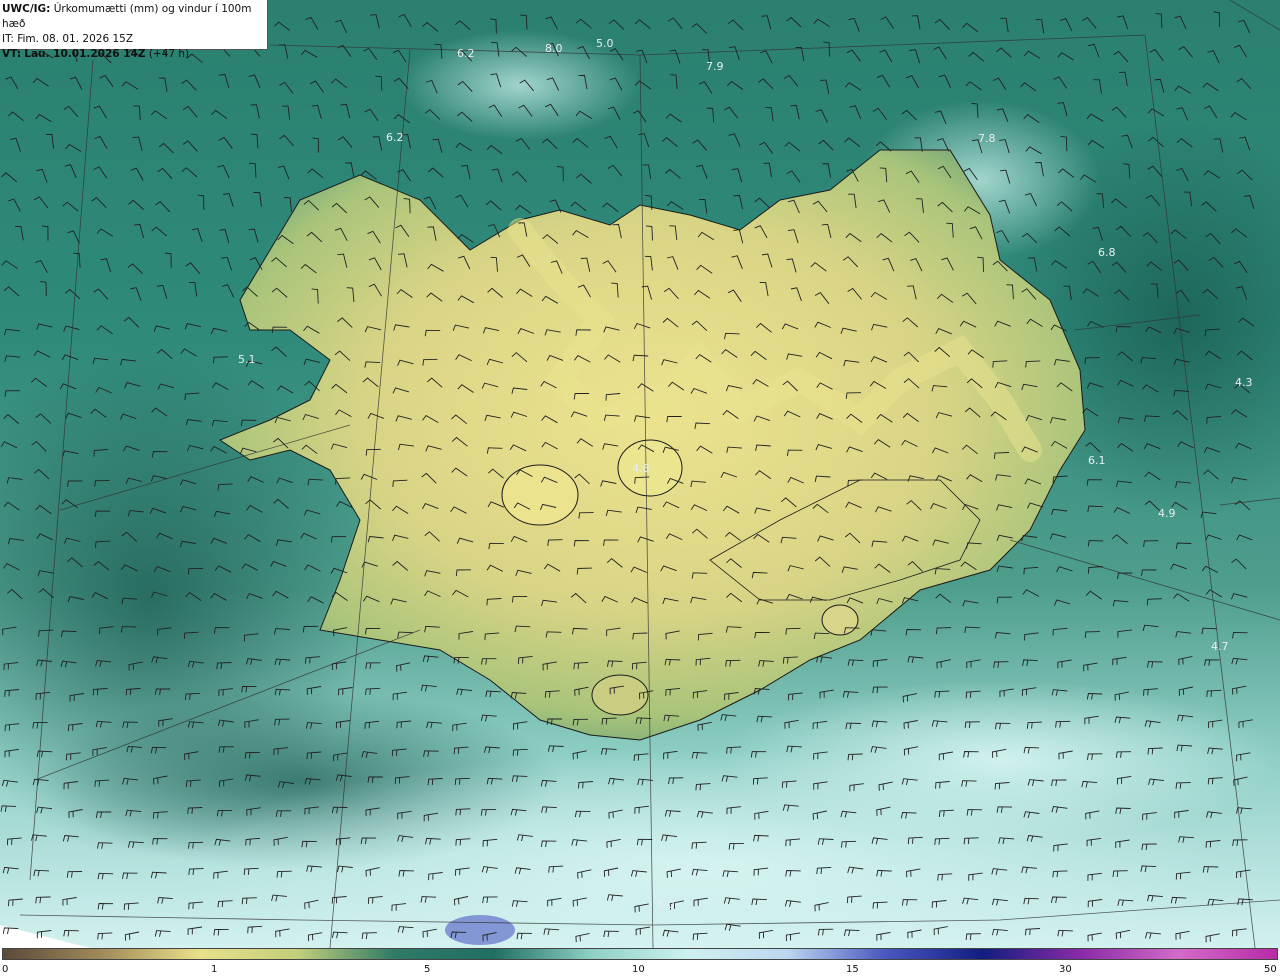 The width and height of the screenshot is (1280, 978). What do you see at coordinates (247, 359) in the screenshot?
I see `map-value-label: 5.1` at bounding box center [247, 359].